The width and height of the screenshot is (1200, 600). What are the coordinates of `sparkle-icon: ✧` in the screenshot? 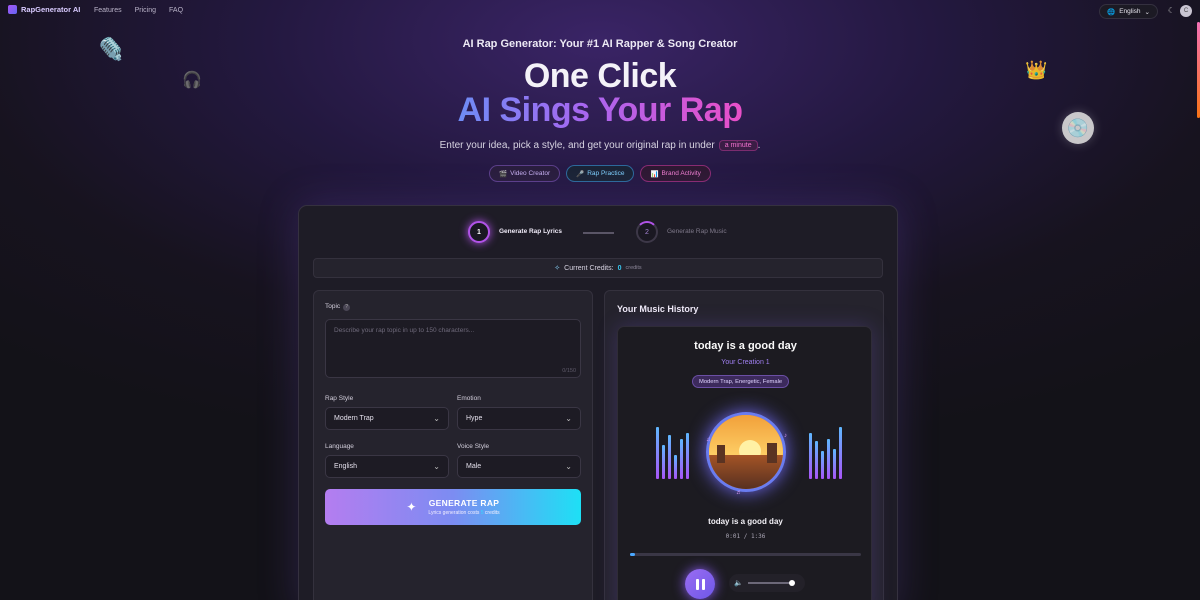 It's located at (557, 268).